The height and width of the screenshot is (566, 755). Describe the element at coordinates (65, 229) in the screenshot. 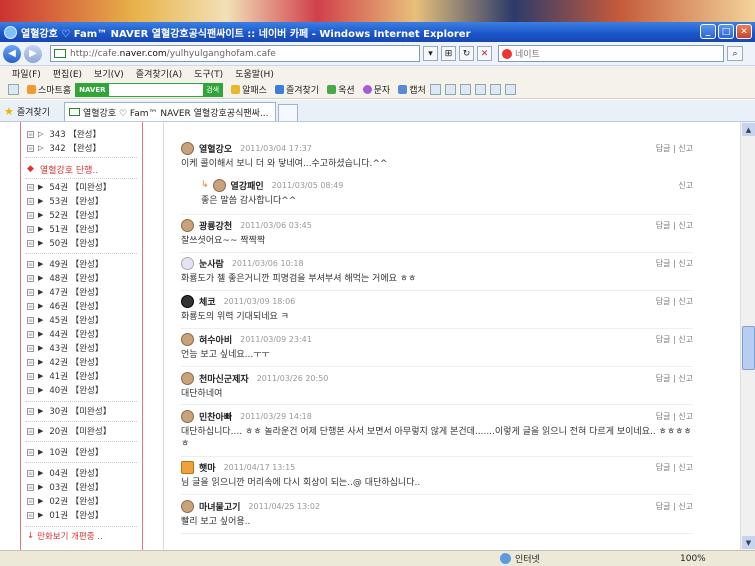

I see `sidebar-item: ≡ ▶ 51권 【완성】` at that location.